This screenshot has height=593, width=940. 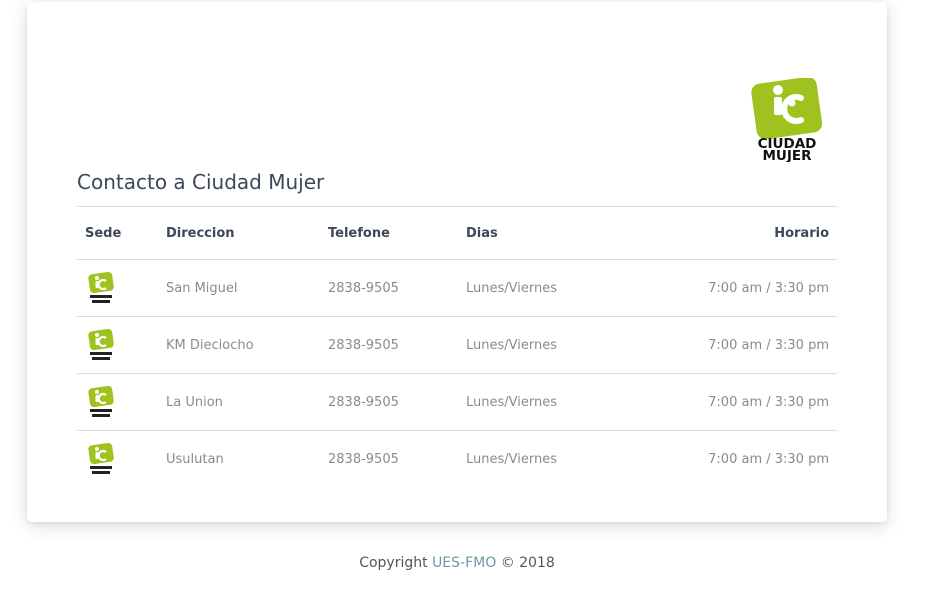 I want to click on footer: Copyright UES-FMO © 2018, so click(x=457, y=563).